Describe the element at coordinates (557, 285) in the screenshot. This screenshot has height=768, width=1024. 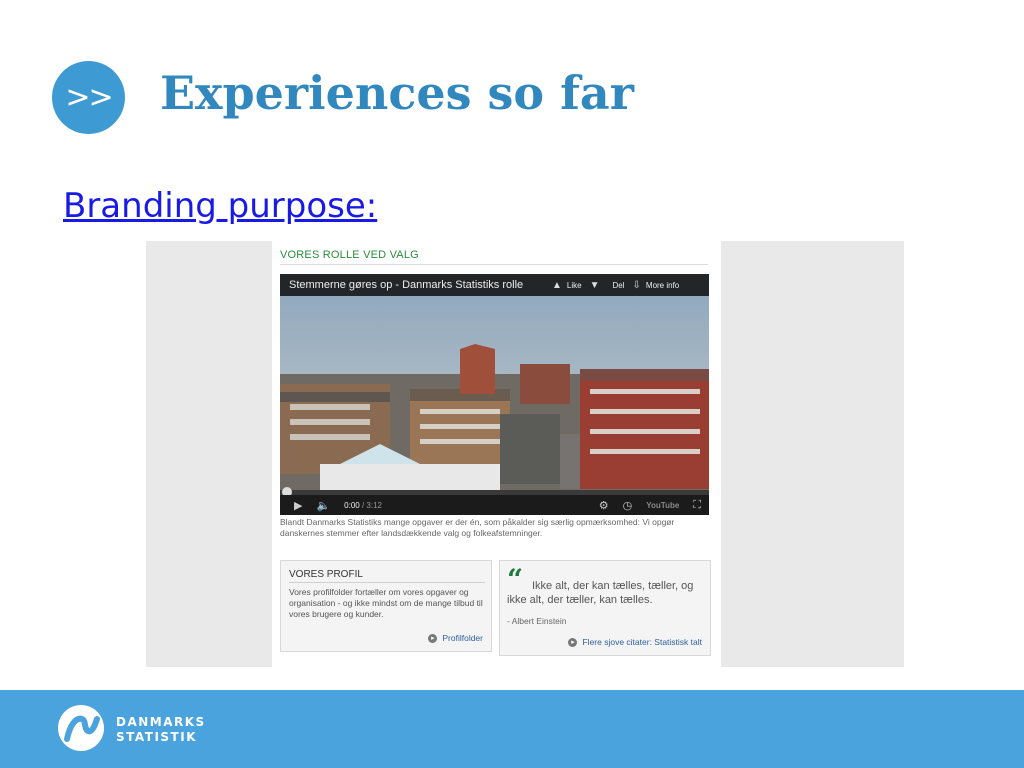
I see `thumbs-up-icon: ▲` at that location.